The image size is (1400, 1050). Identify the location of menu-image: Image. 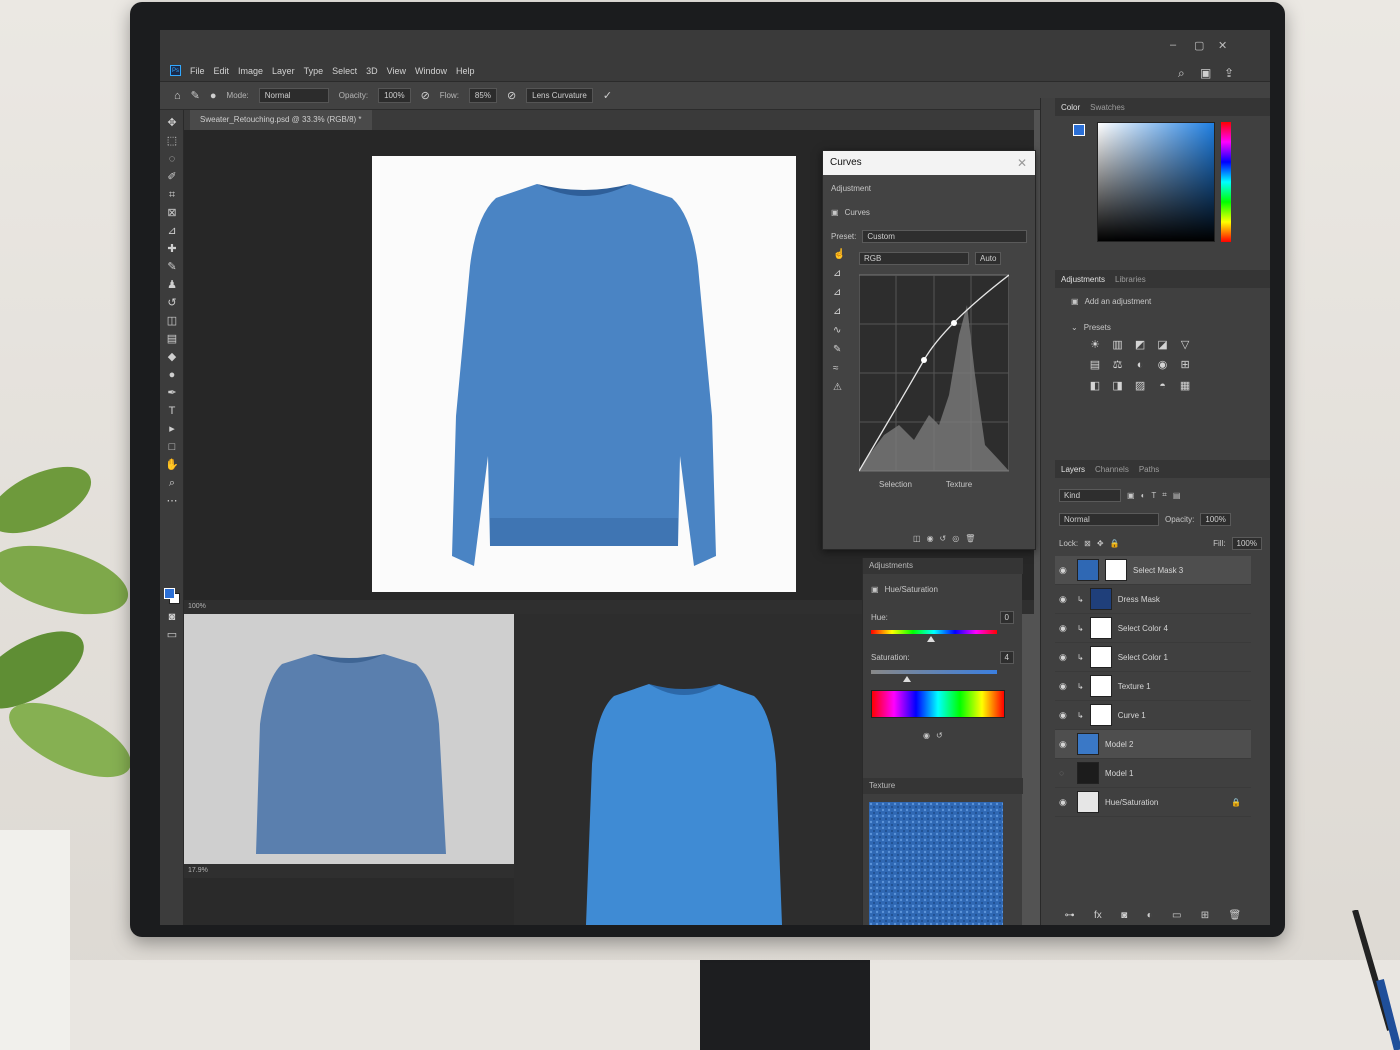
(250, 71).